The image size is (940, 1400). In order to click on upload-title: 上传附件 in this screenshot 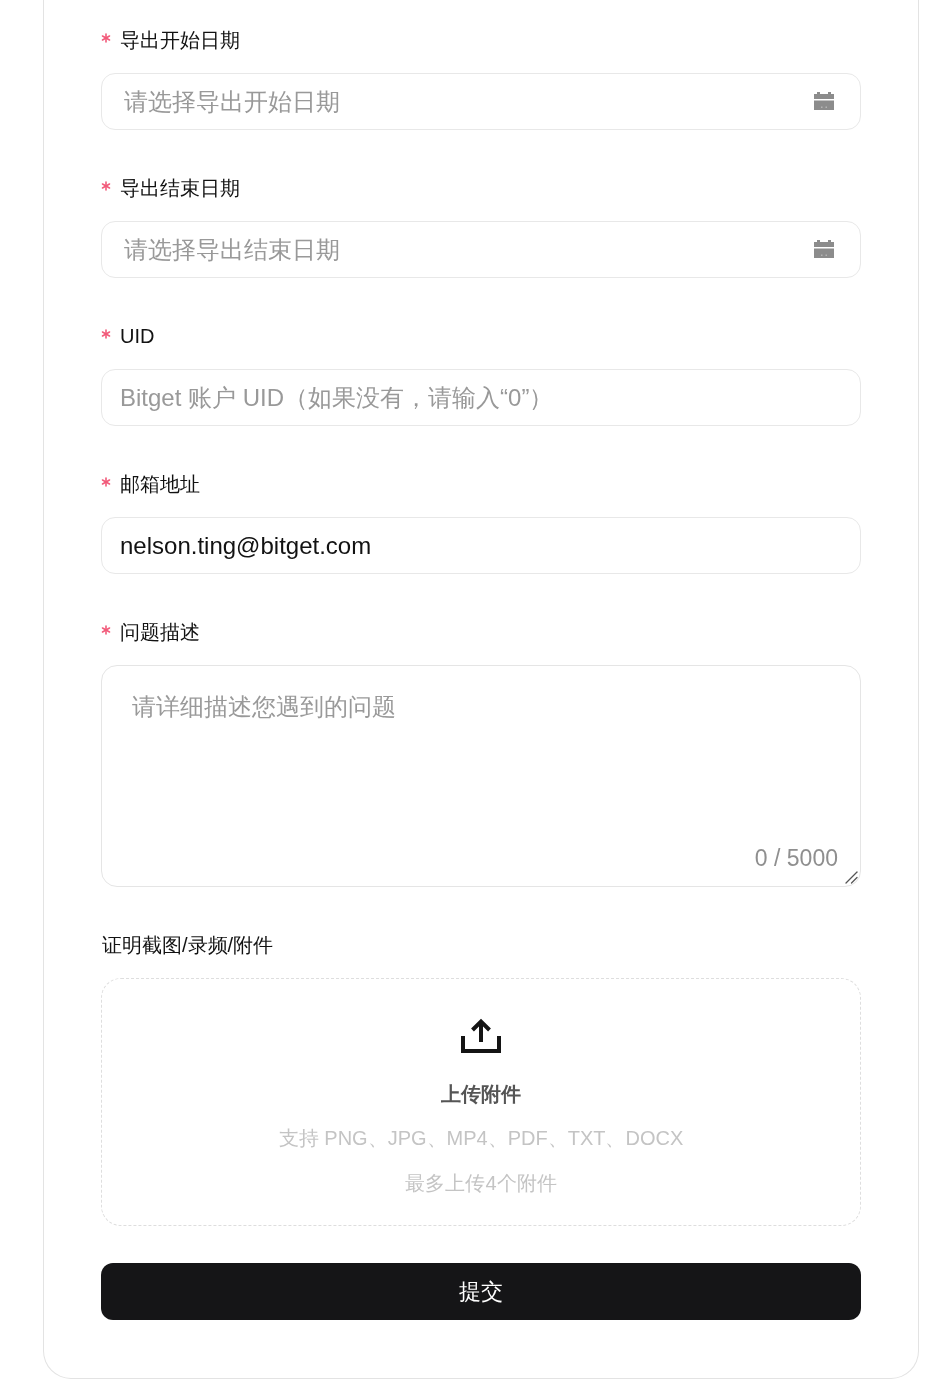, I will do `click(481, 1094)`.